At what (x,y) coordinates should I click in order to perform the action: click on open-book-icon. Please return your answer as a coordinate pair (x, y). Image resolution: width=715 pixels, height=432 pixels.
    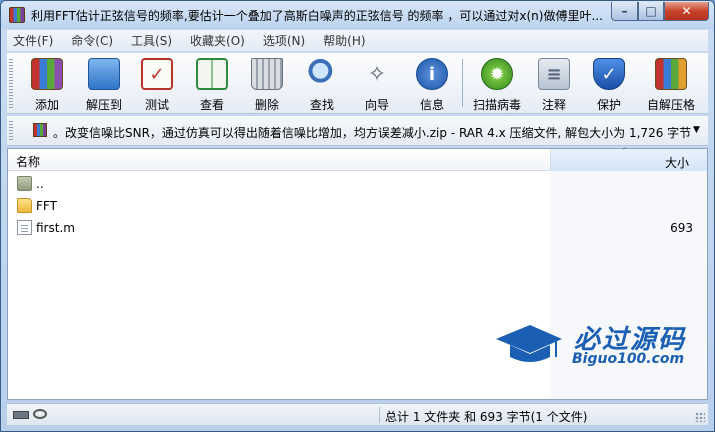
    Looking at the image, I should click on (212, 74).